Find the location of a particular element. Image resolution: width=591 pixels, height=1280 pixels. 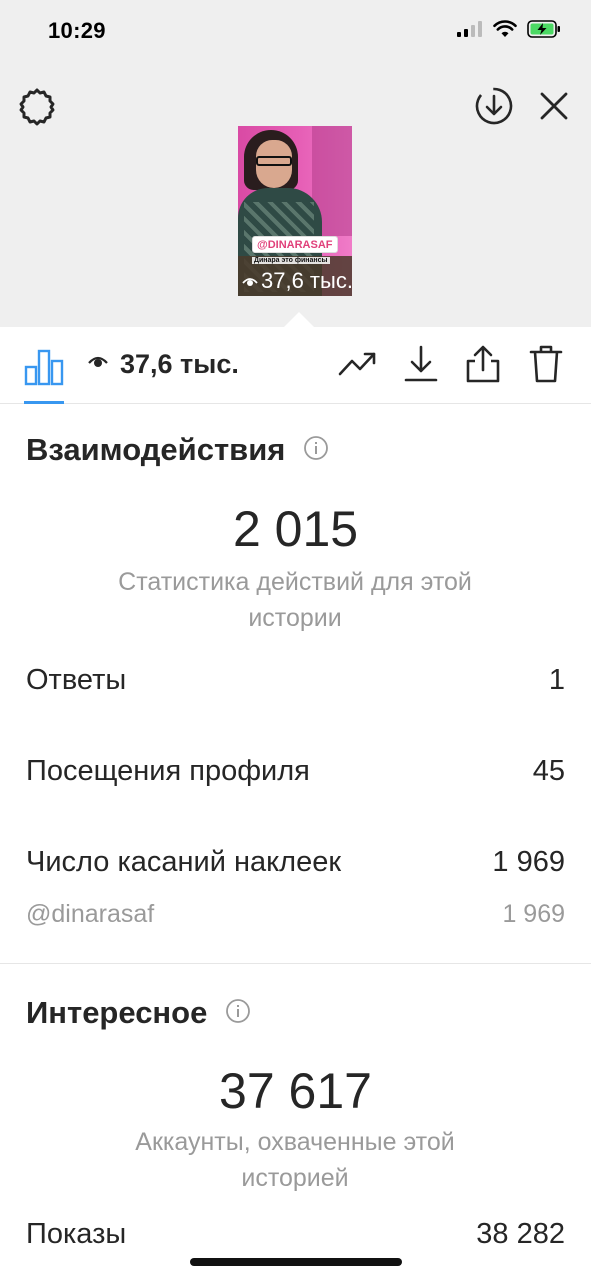

interactions-title: Взаимодействия is located at coordinates (156, 449).